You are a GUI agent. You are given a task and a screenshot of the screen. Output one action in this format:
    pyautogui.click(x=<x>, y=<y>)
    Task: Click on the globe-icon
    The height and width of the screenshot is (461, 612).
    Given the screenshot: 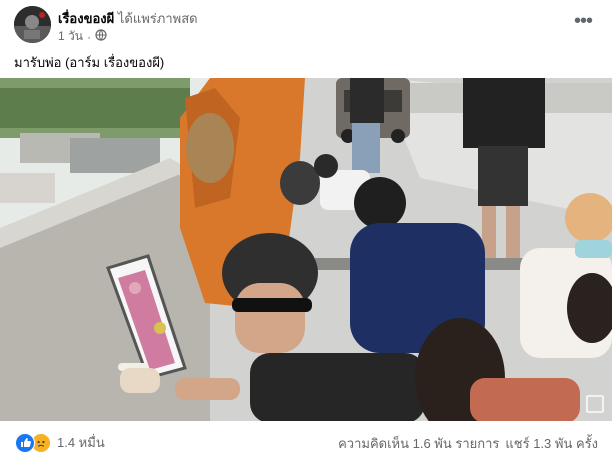 What is the action you would take?
    pyautogui.click(x=101, y=36)
    